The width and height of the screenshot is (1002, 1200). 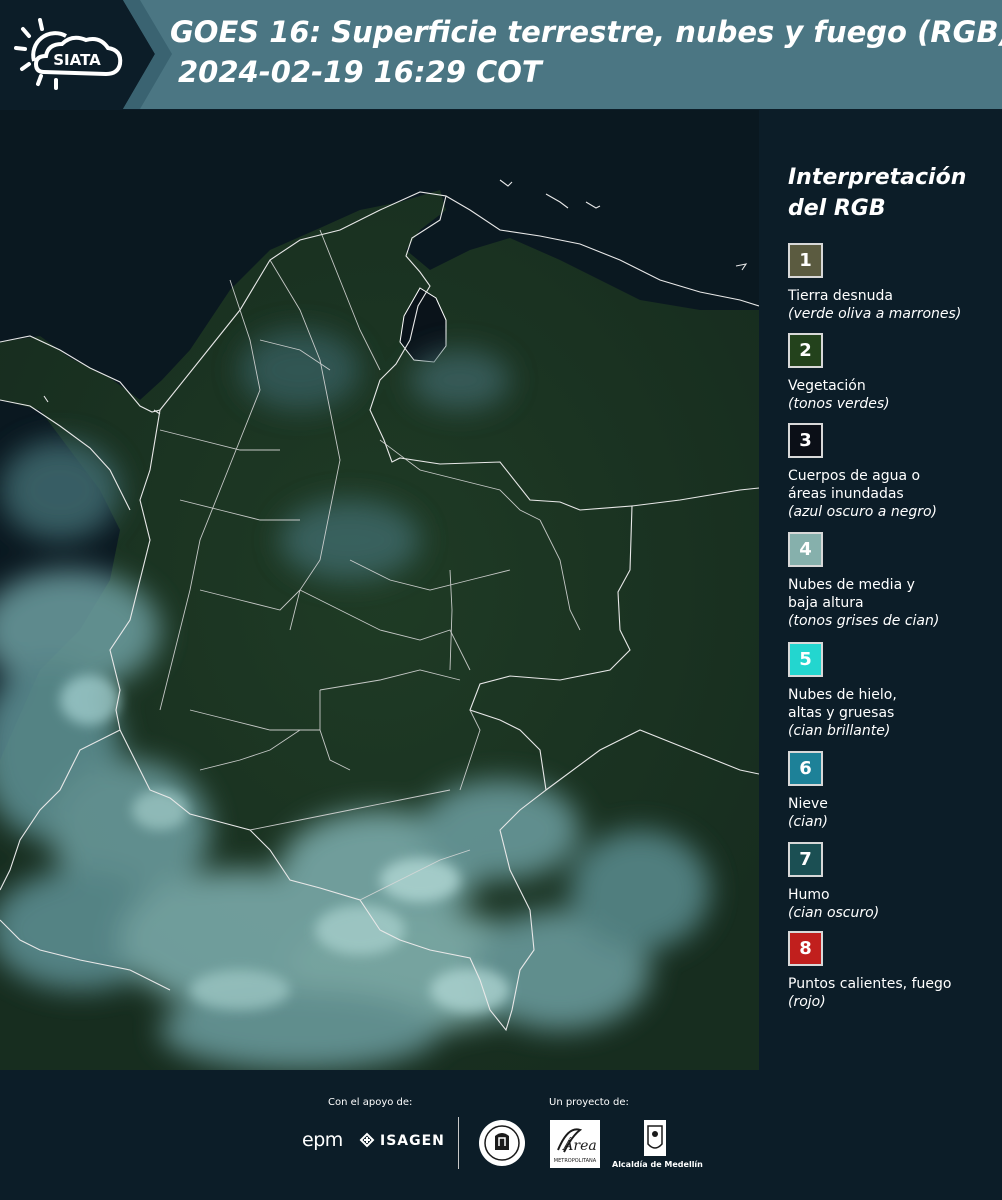 What do you see at coordinates (805, 350) in the screenshot?
I see `legend-swatch: 2` at bounding box center [805, 350].